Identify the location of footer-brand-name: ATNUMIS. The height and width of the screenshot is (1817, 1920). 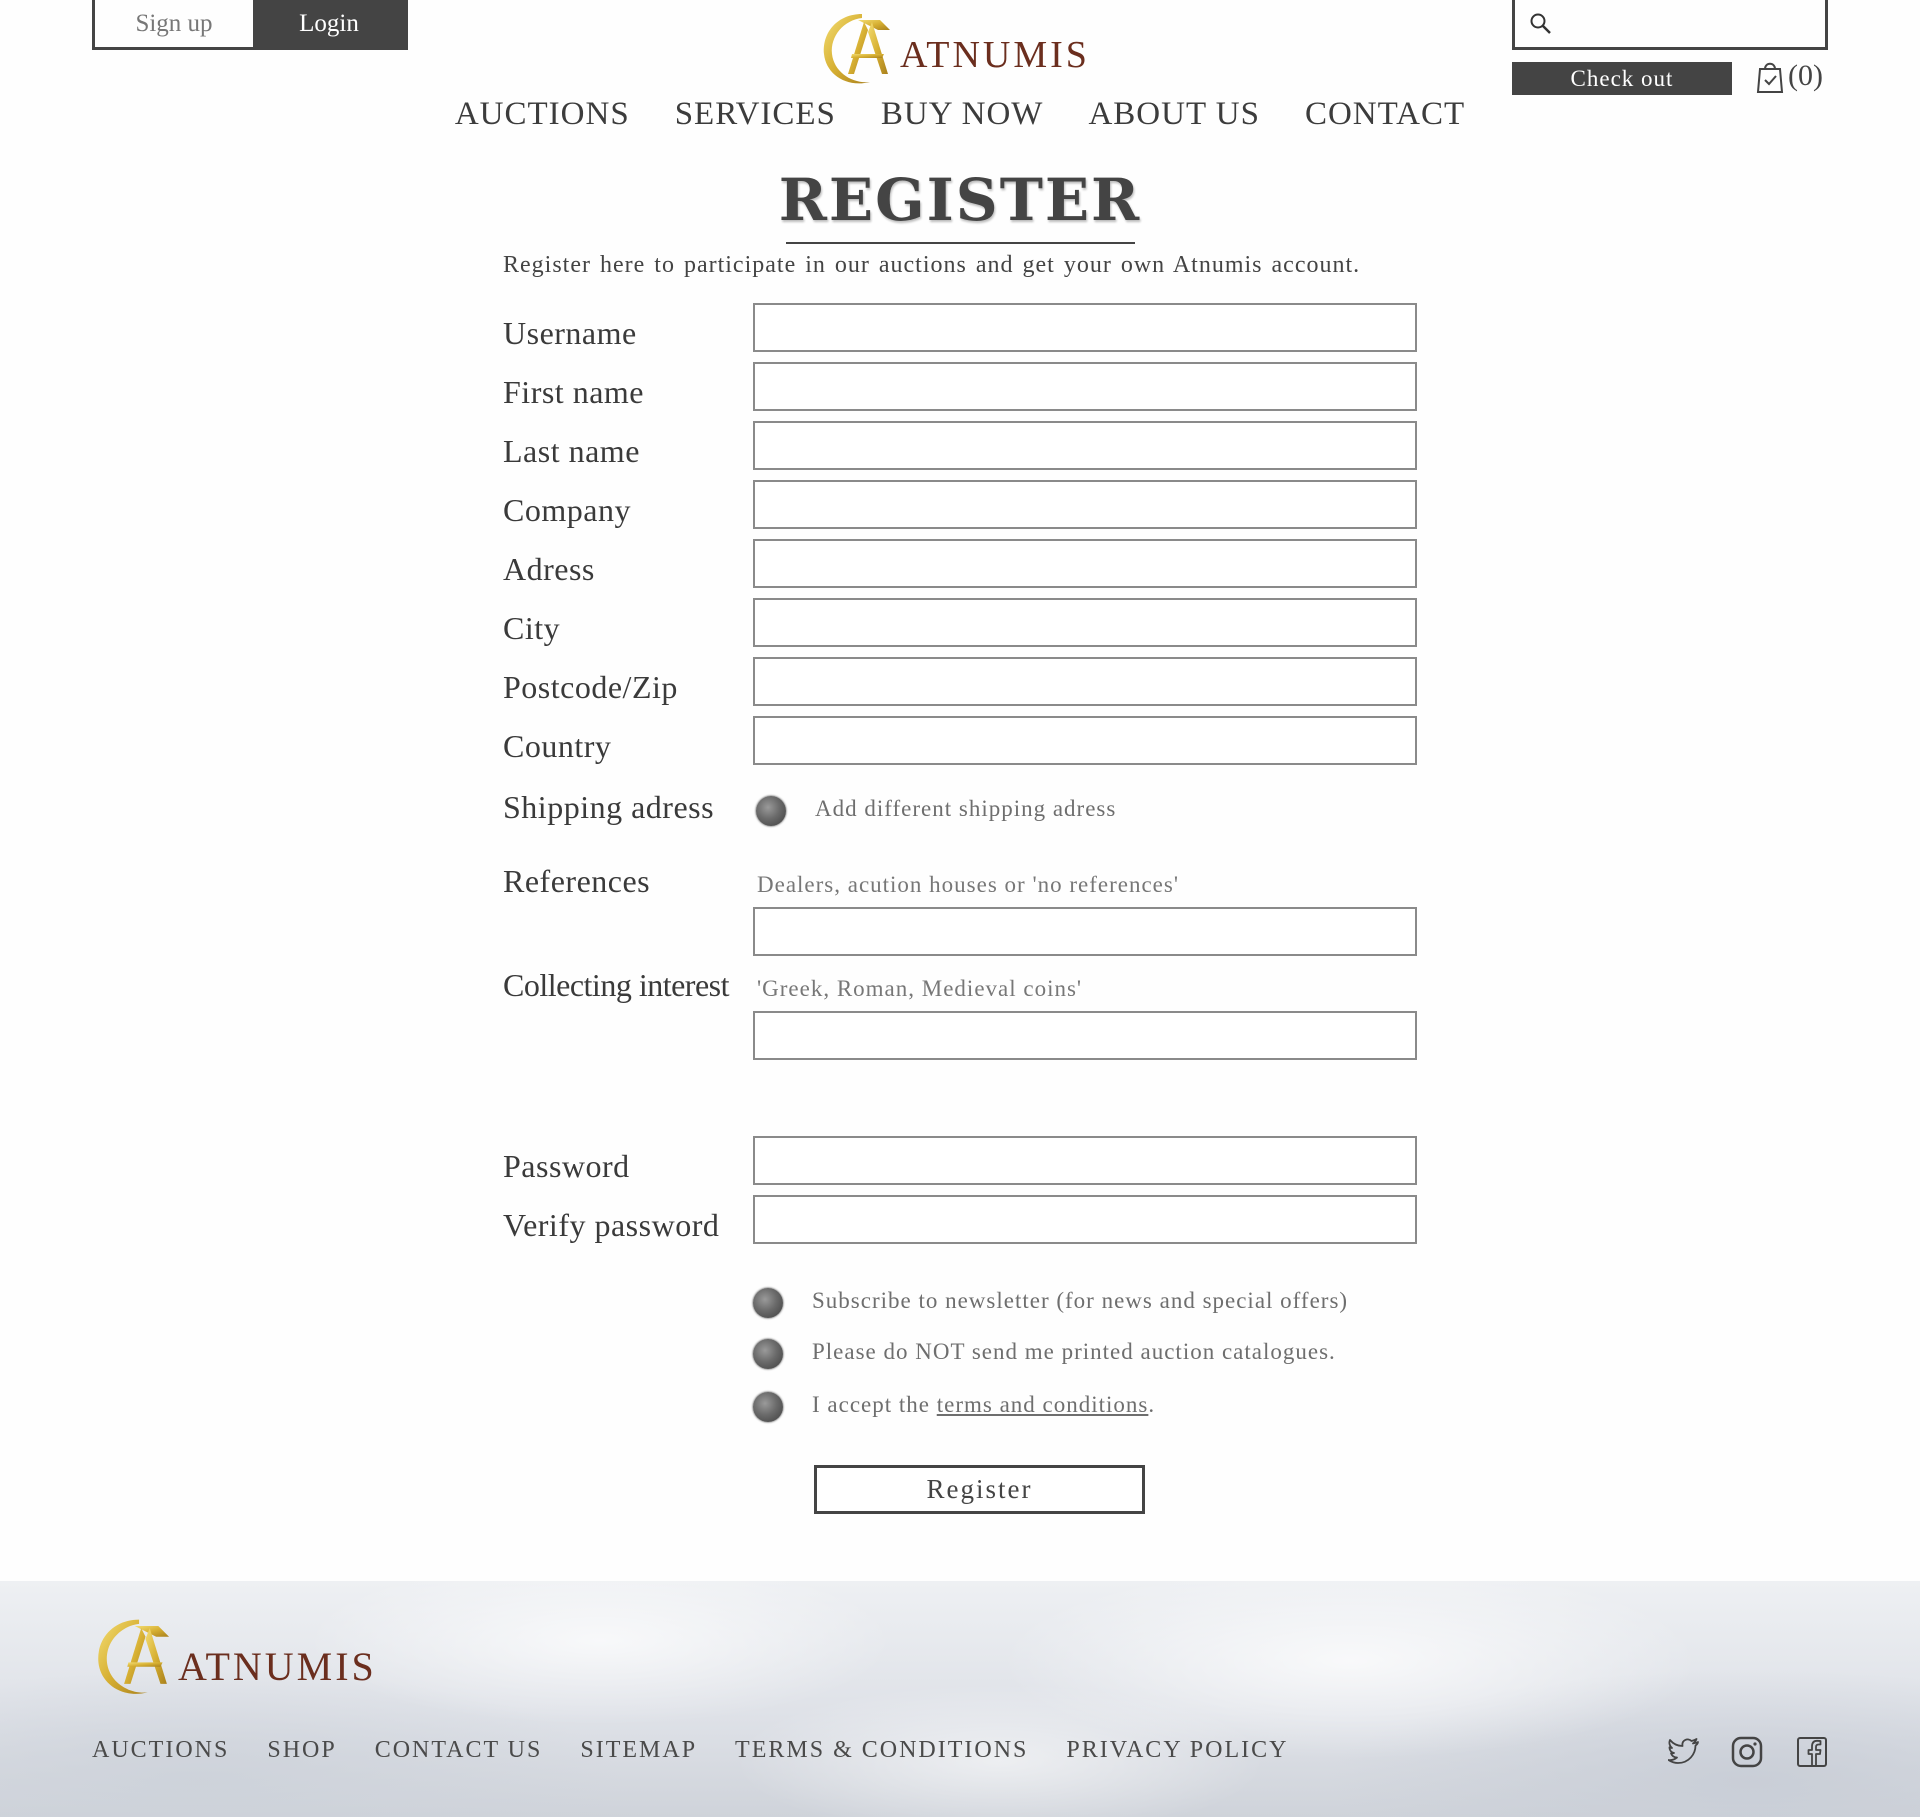
(277, 1666).